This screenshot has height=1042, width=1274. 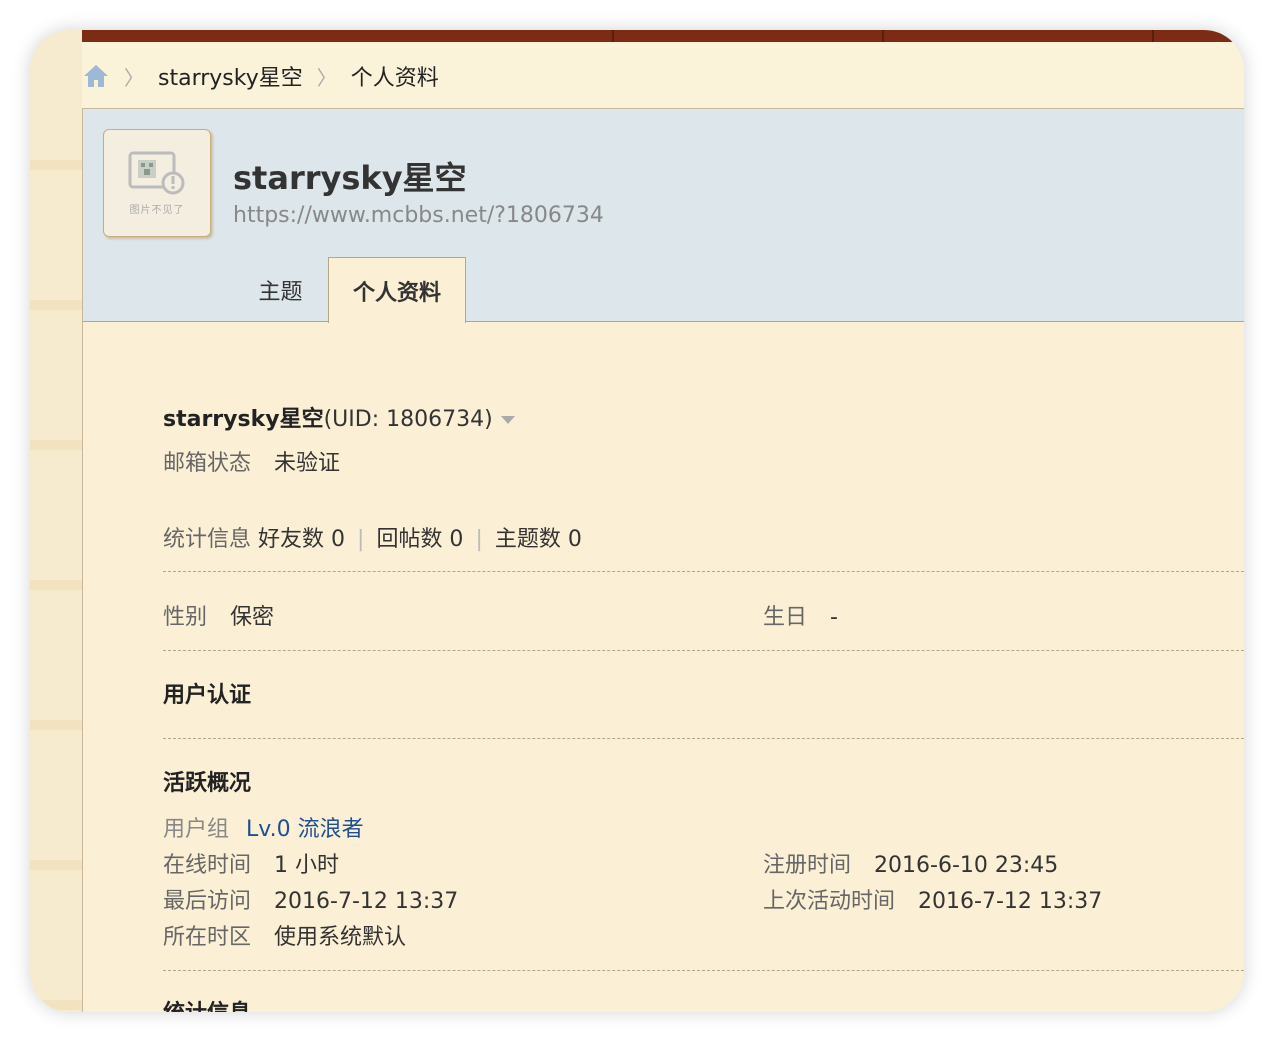 I want to click on email-status-row: 邮箱状态 未验证, so click(x=251, y=461).